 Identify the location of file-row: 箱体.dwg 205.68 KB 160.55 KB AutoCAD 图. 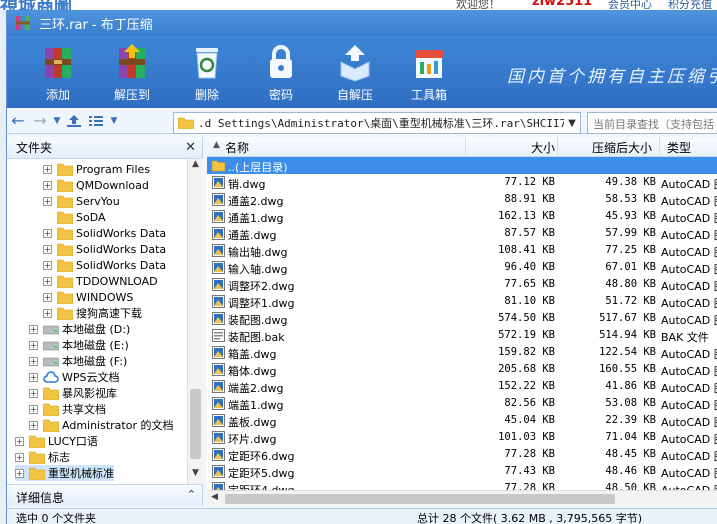
(462, 369).